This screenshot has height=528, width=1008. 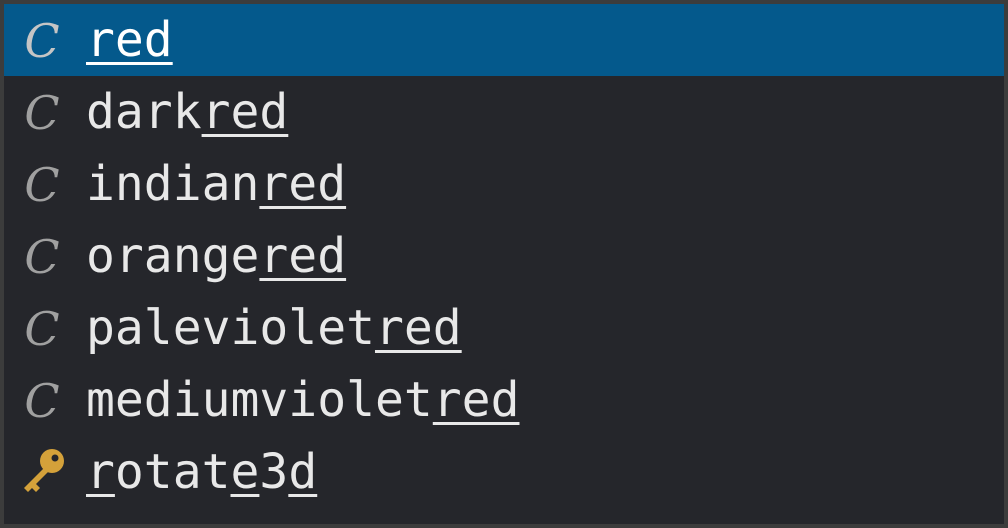 I want to click on label-text: indian, so click(x=173, y=184).